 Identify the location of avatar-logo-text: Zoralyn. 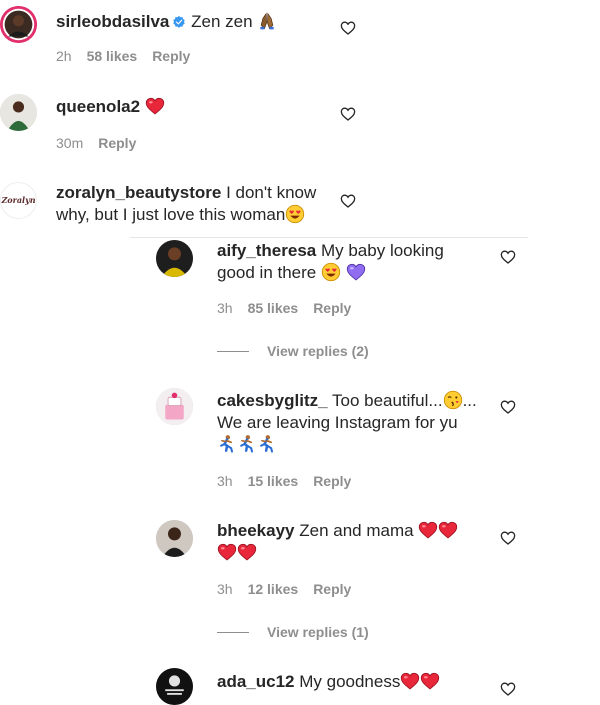
(18, 200).